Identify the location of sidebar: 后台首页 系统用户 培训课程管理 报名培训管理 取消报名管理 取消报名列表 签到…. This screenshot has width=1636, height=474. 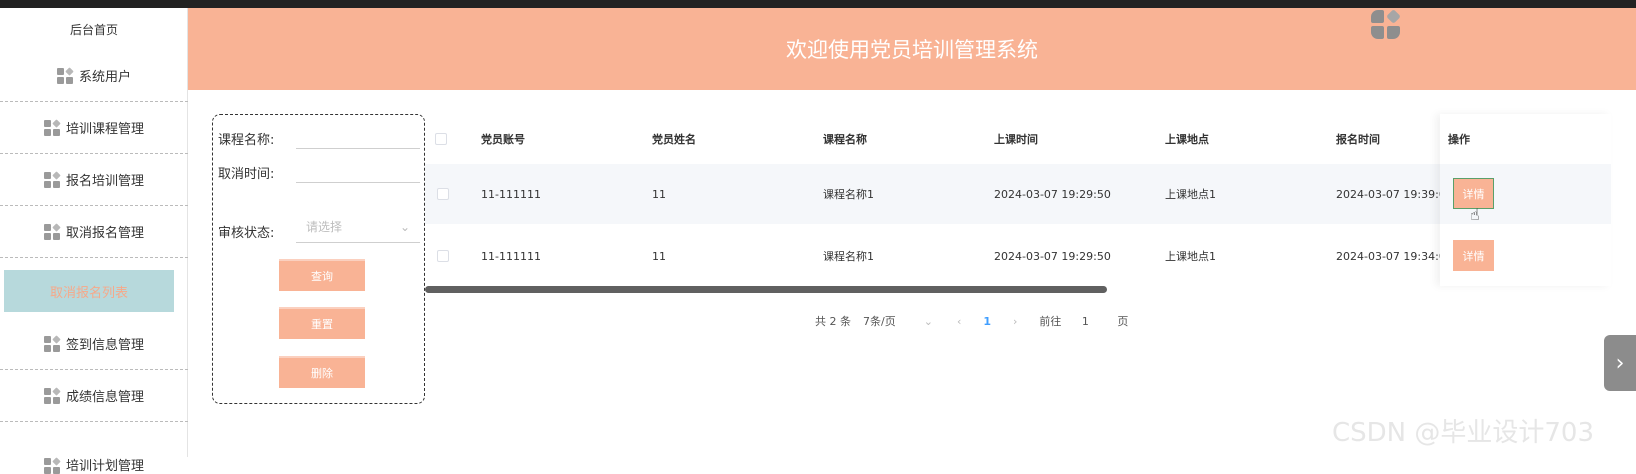
(94, 241).